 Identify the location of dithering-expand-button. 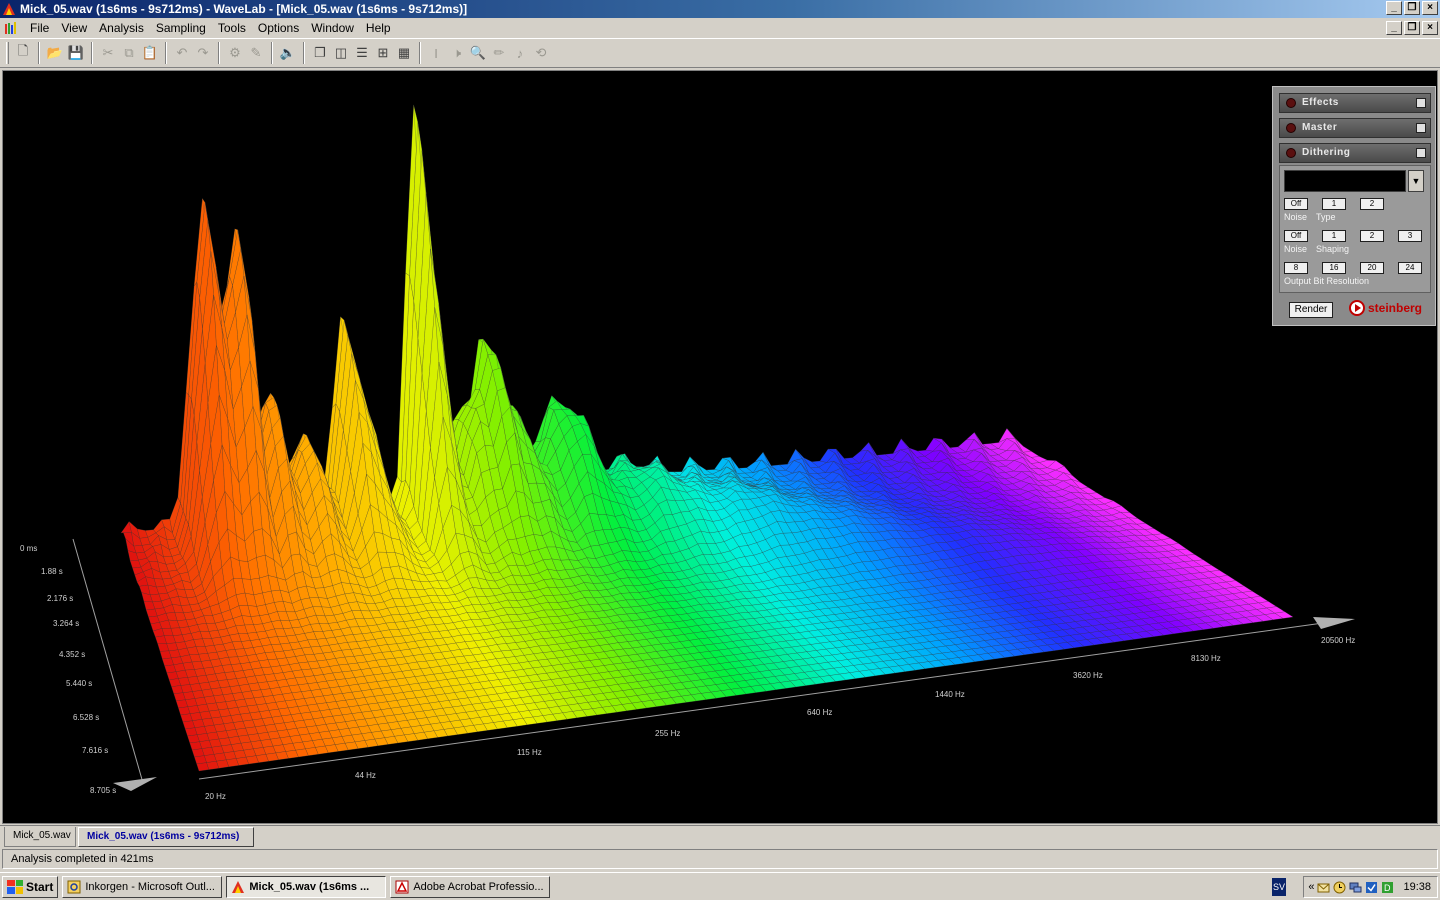
(1421, 153).